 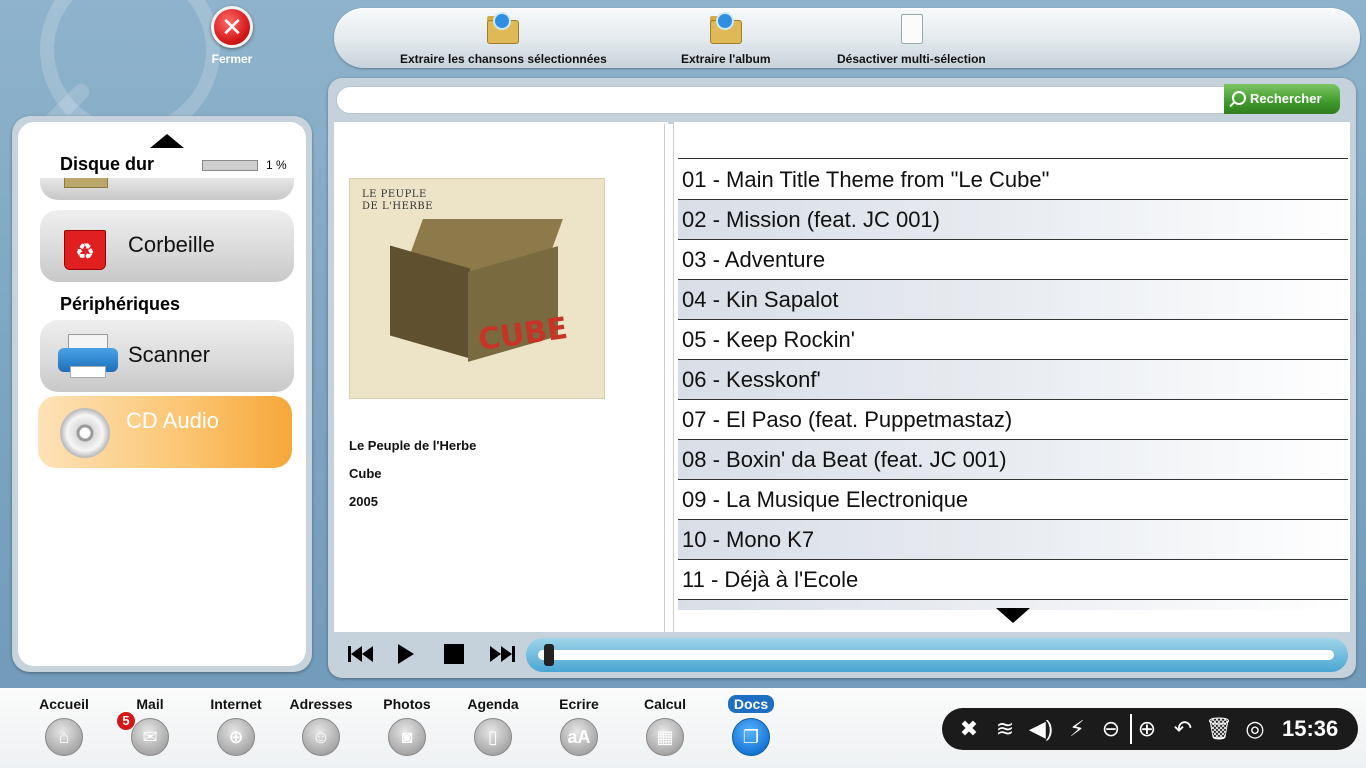 I want to click on camera-icon: ◙, so click(x=407, y=737).